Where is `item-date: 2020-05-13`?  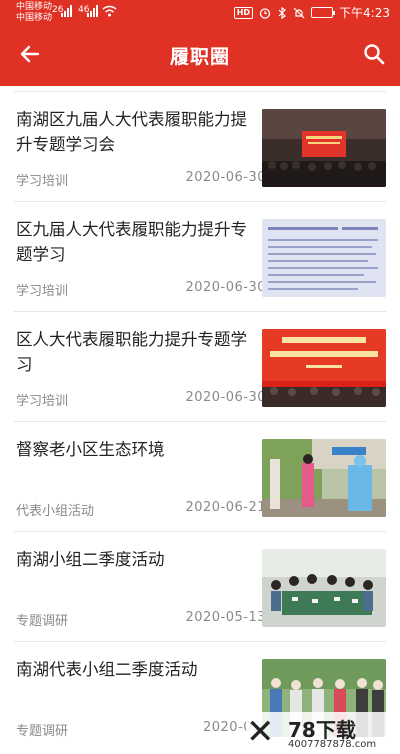
item-date: 2020-05-13 is located at coordinates (225, 617).